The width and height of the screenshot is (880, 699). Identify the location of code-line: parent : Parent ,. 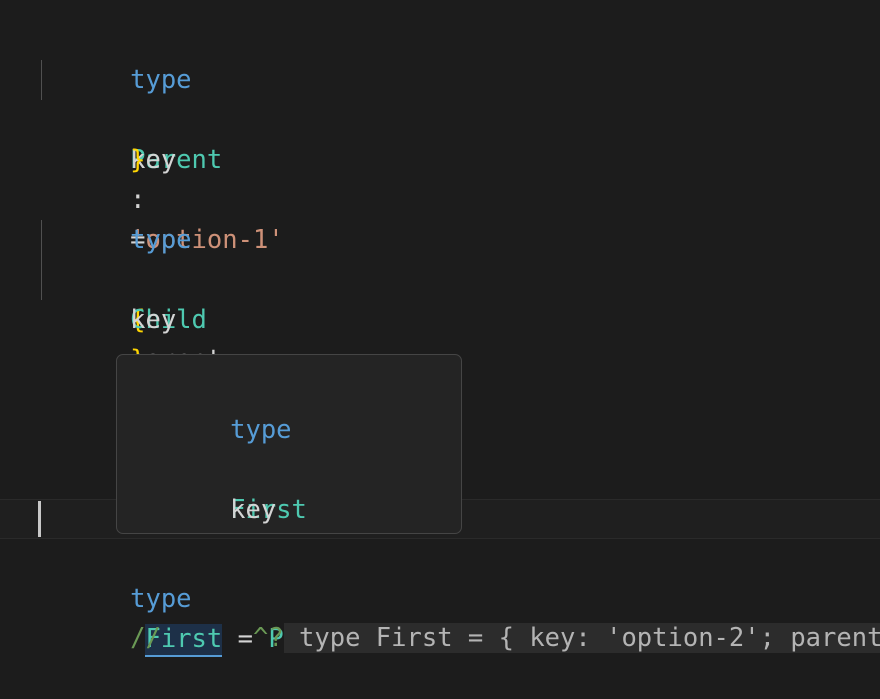
(130, 377).